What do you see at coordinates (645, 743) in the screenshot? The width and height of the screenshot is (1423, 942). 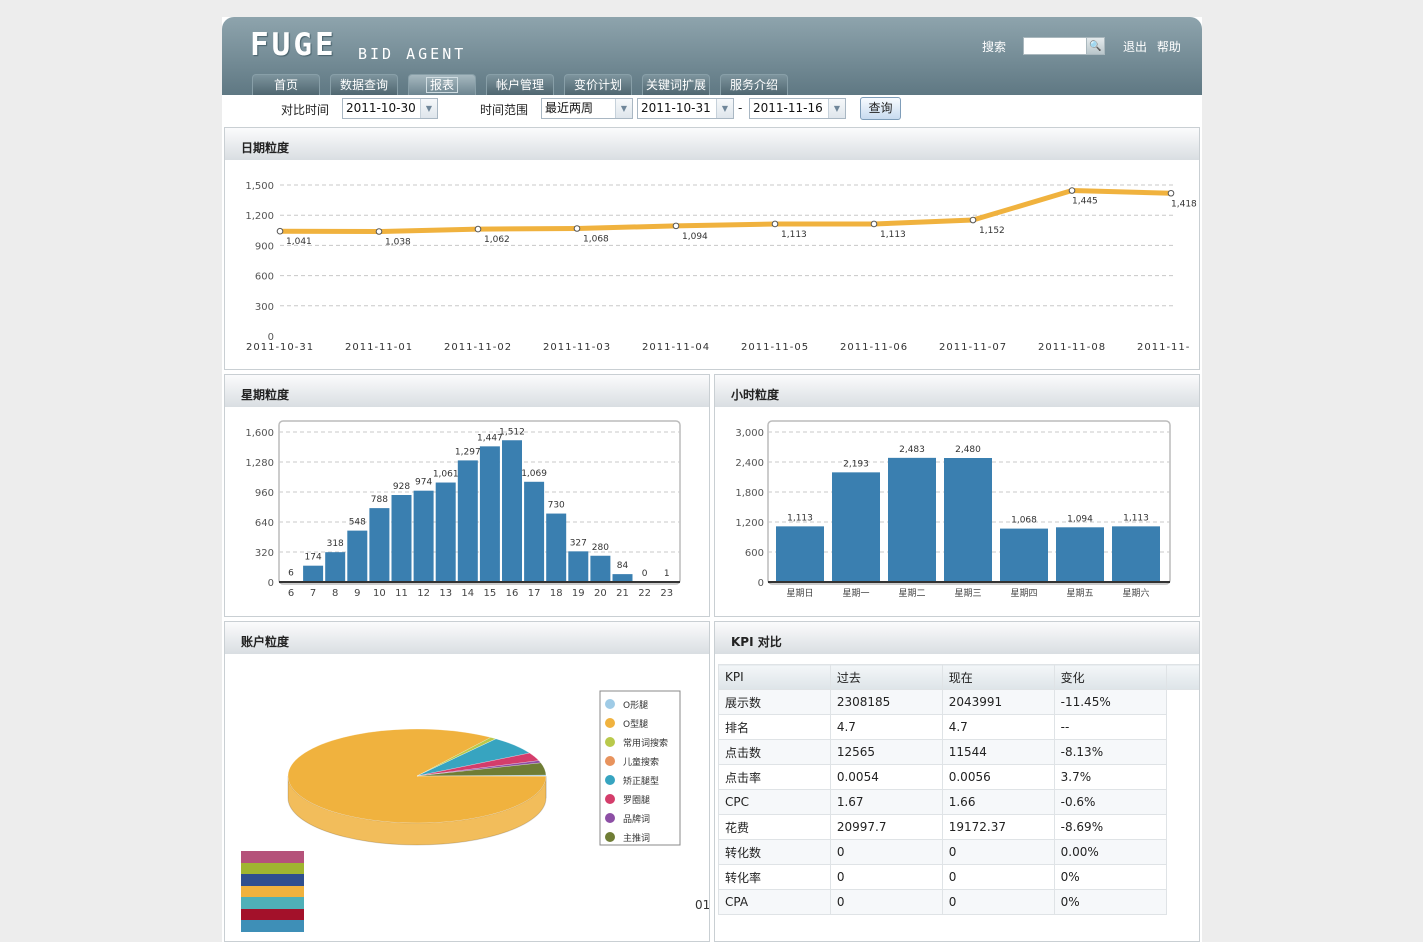 I see `legend-label: 常用词搜索` at bounding box center [645, 743].